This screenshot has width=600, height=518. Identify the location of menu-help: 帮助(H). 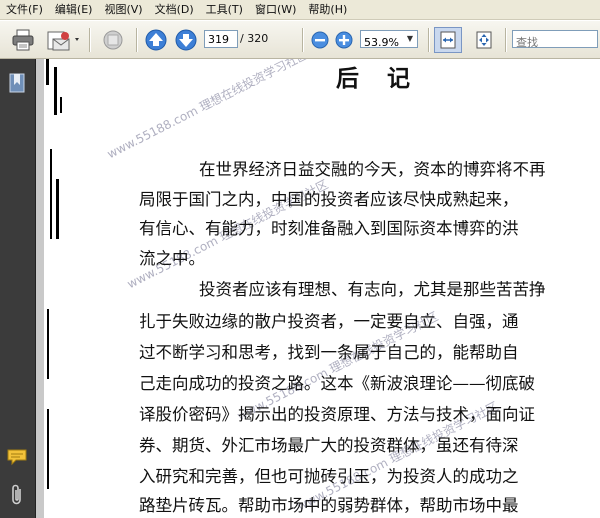
(327, 10).